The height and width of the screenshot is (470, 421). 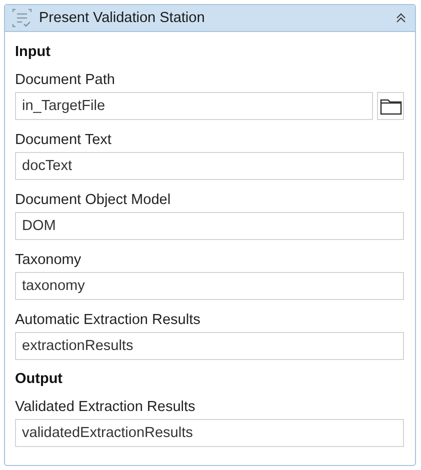 I want to click on folder-icon, so click(x=390, y=106).